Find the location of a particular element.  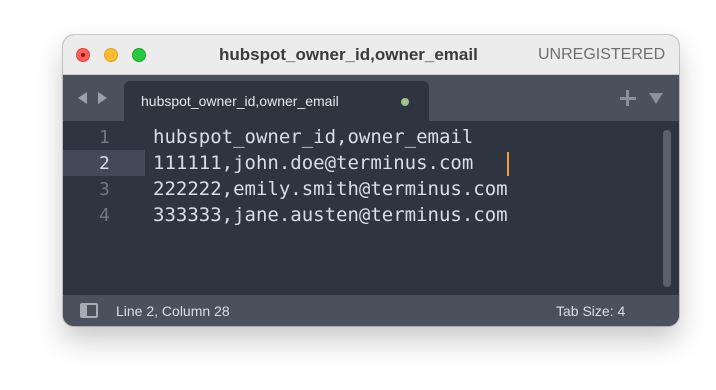

line-number: 1 is located at coordinates (104, 137).